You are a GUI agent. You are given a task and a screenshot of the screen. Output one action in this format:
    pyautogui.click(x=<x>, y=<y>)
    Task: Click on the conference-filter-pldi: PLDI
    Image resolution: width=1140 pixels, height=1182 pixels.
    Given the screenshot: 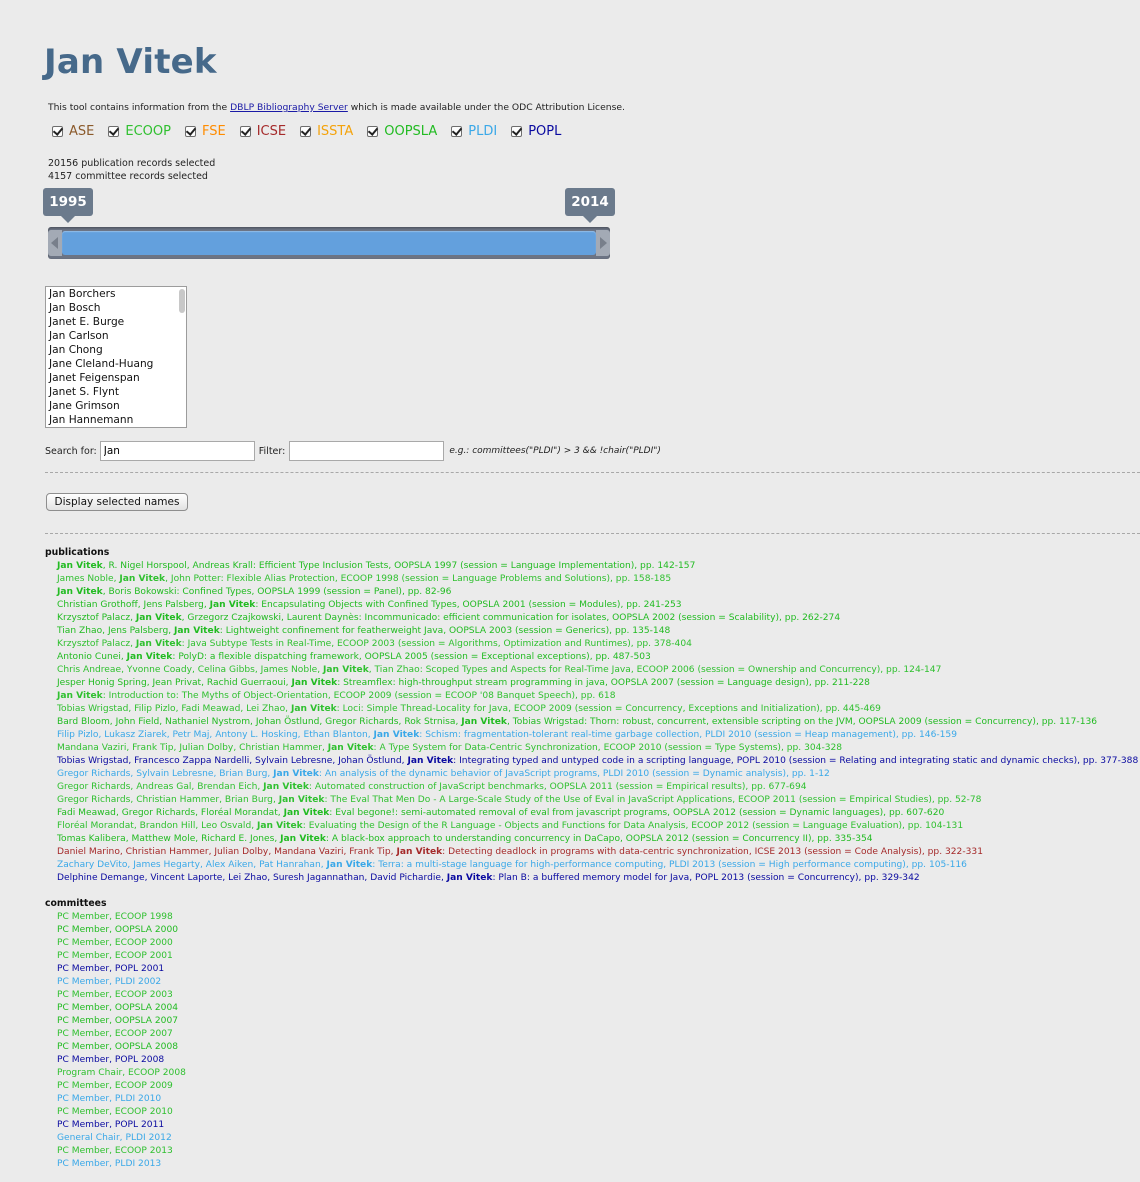 What is the action you would take?
    pyautogui.click(x=474, y=131)
    